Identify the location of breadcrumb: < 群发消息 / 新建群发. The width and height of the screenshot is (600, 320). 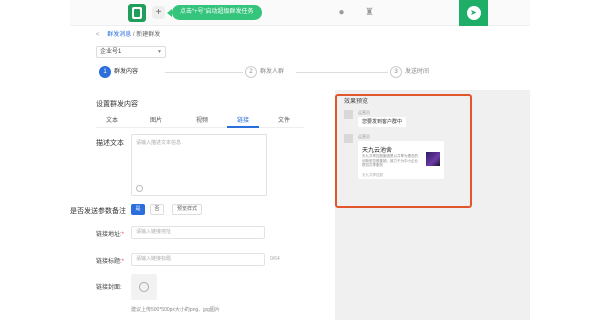
(128, 33).